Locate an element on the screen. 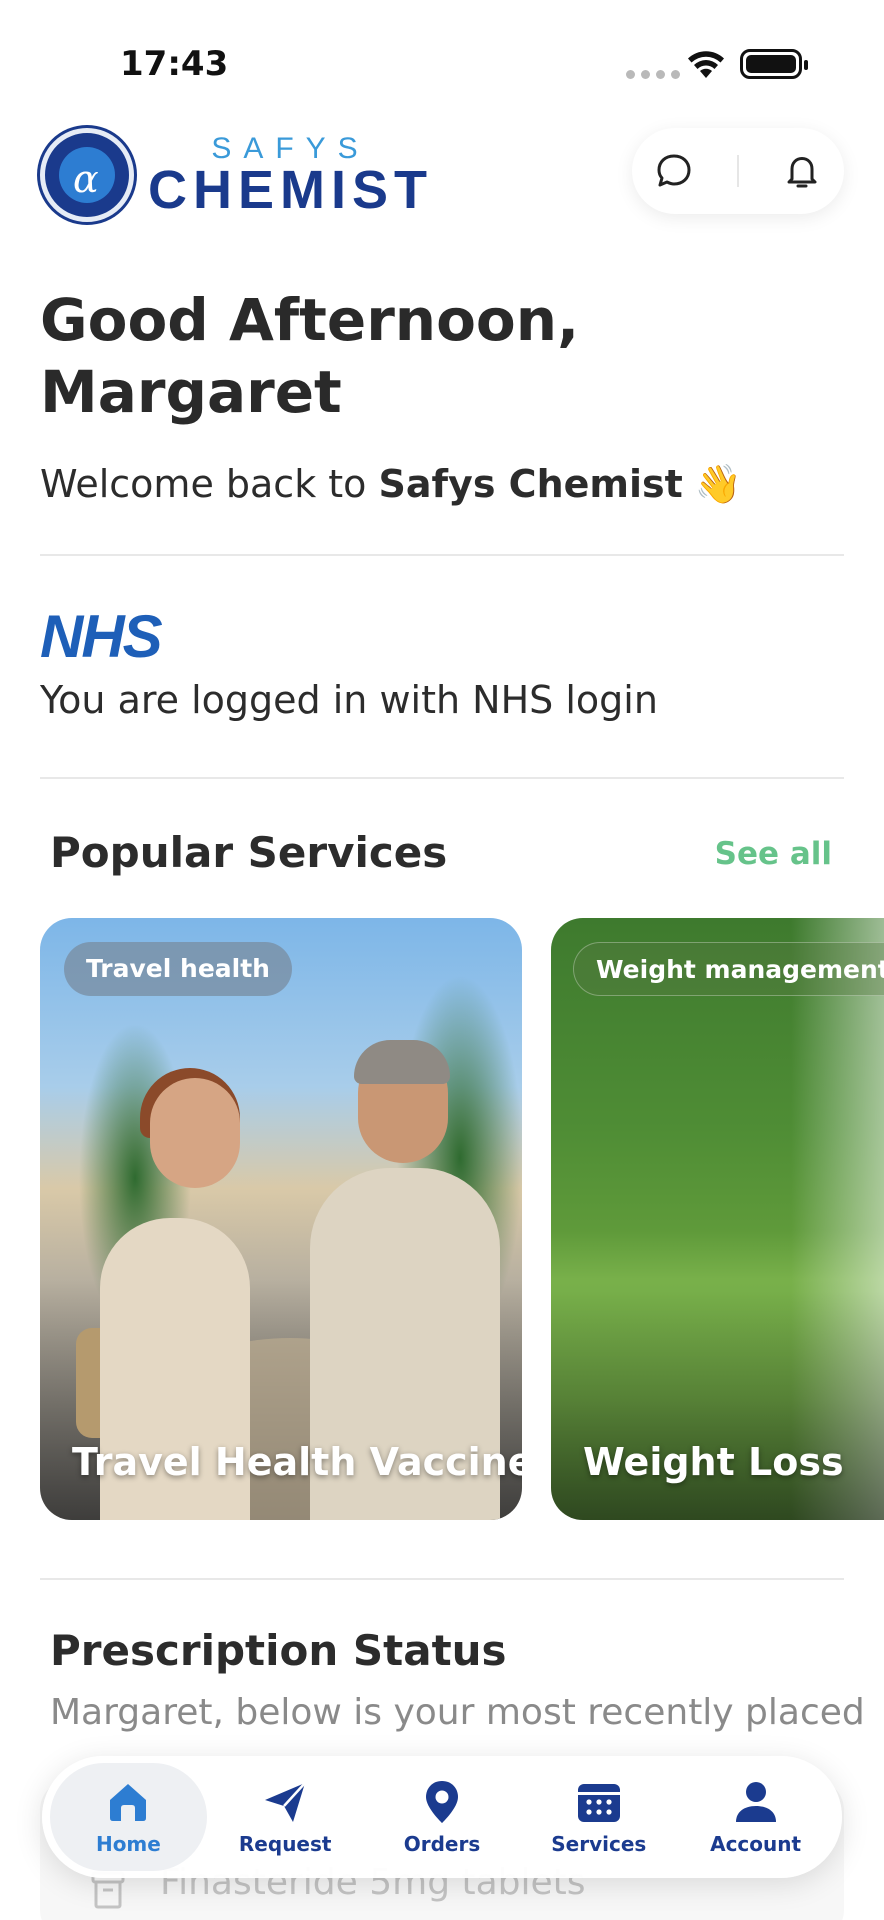  service-tag: Weight management is located at coordinates (728, 969).